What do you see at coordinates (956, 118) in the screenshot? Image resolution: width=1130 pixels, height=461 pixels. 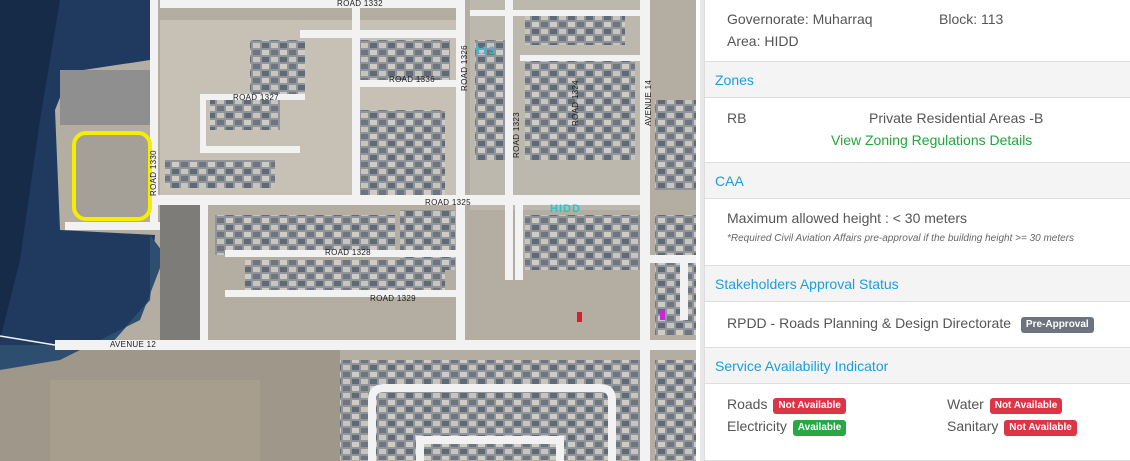 I see `zone-name: Private Residential Areas -B` at bounding box center [956, 118].